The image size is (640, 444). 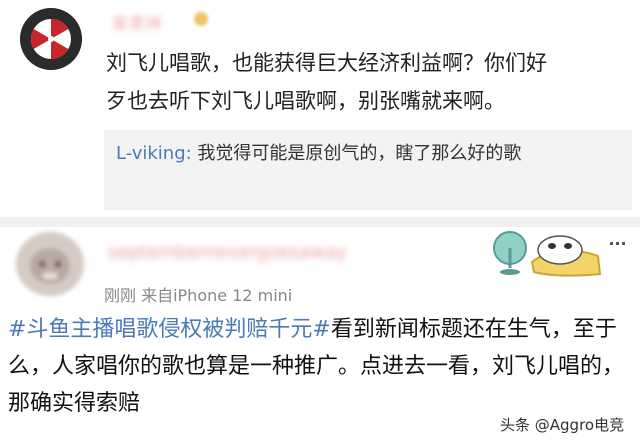 What do you see at coordinates (169, 329) in the screenshot?
I see `hashtag-link: #斗鱼主播唱歌侵权被判赔千元#` at bounding box center [169, 329].